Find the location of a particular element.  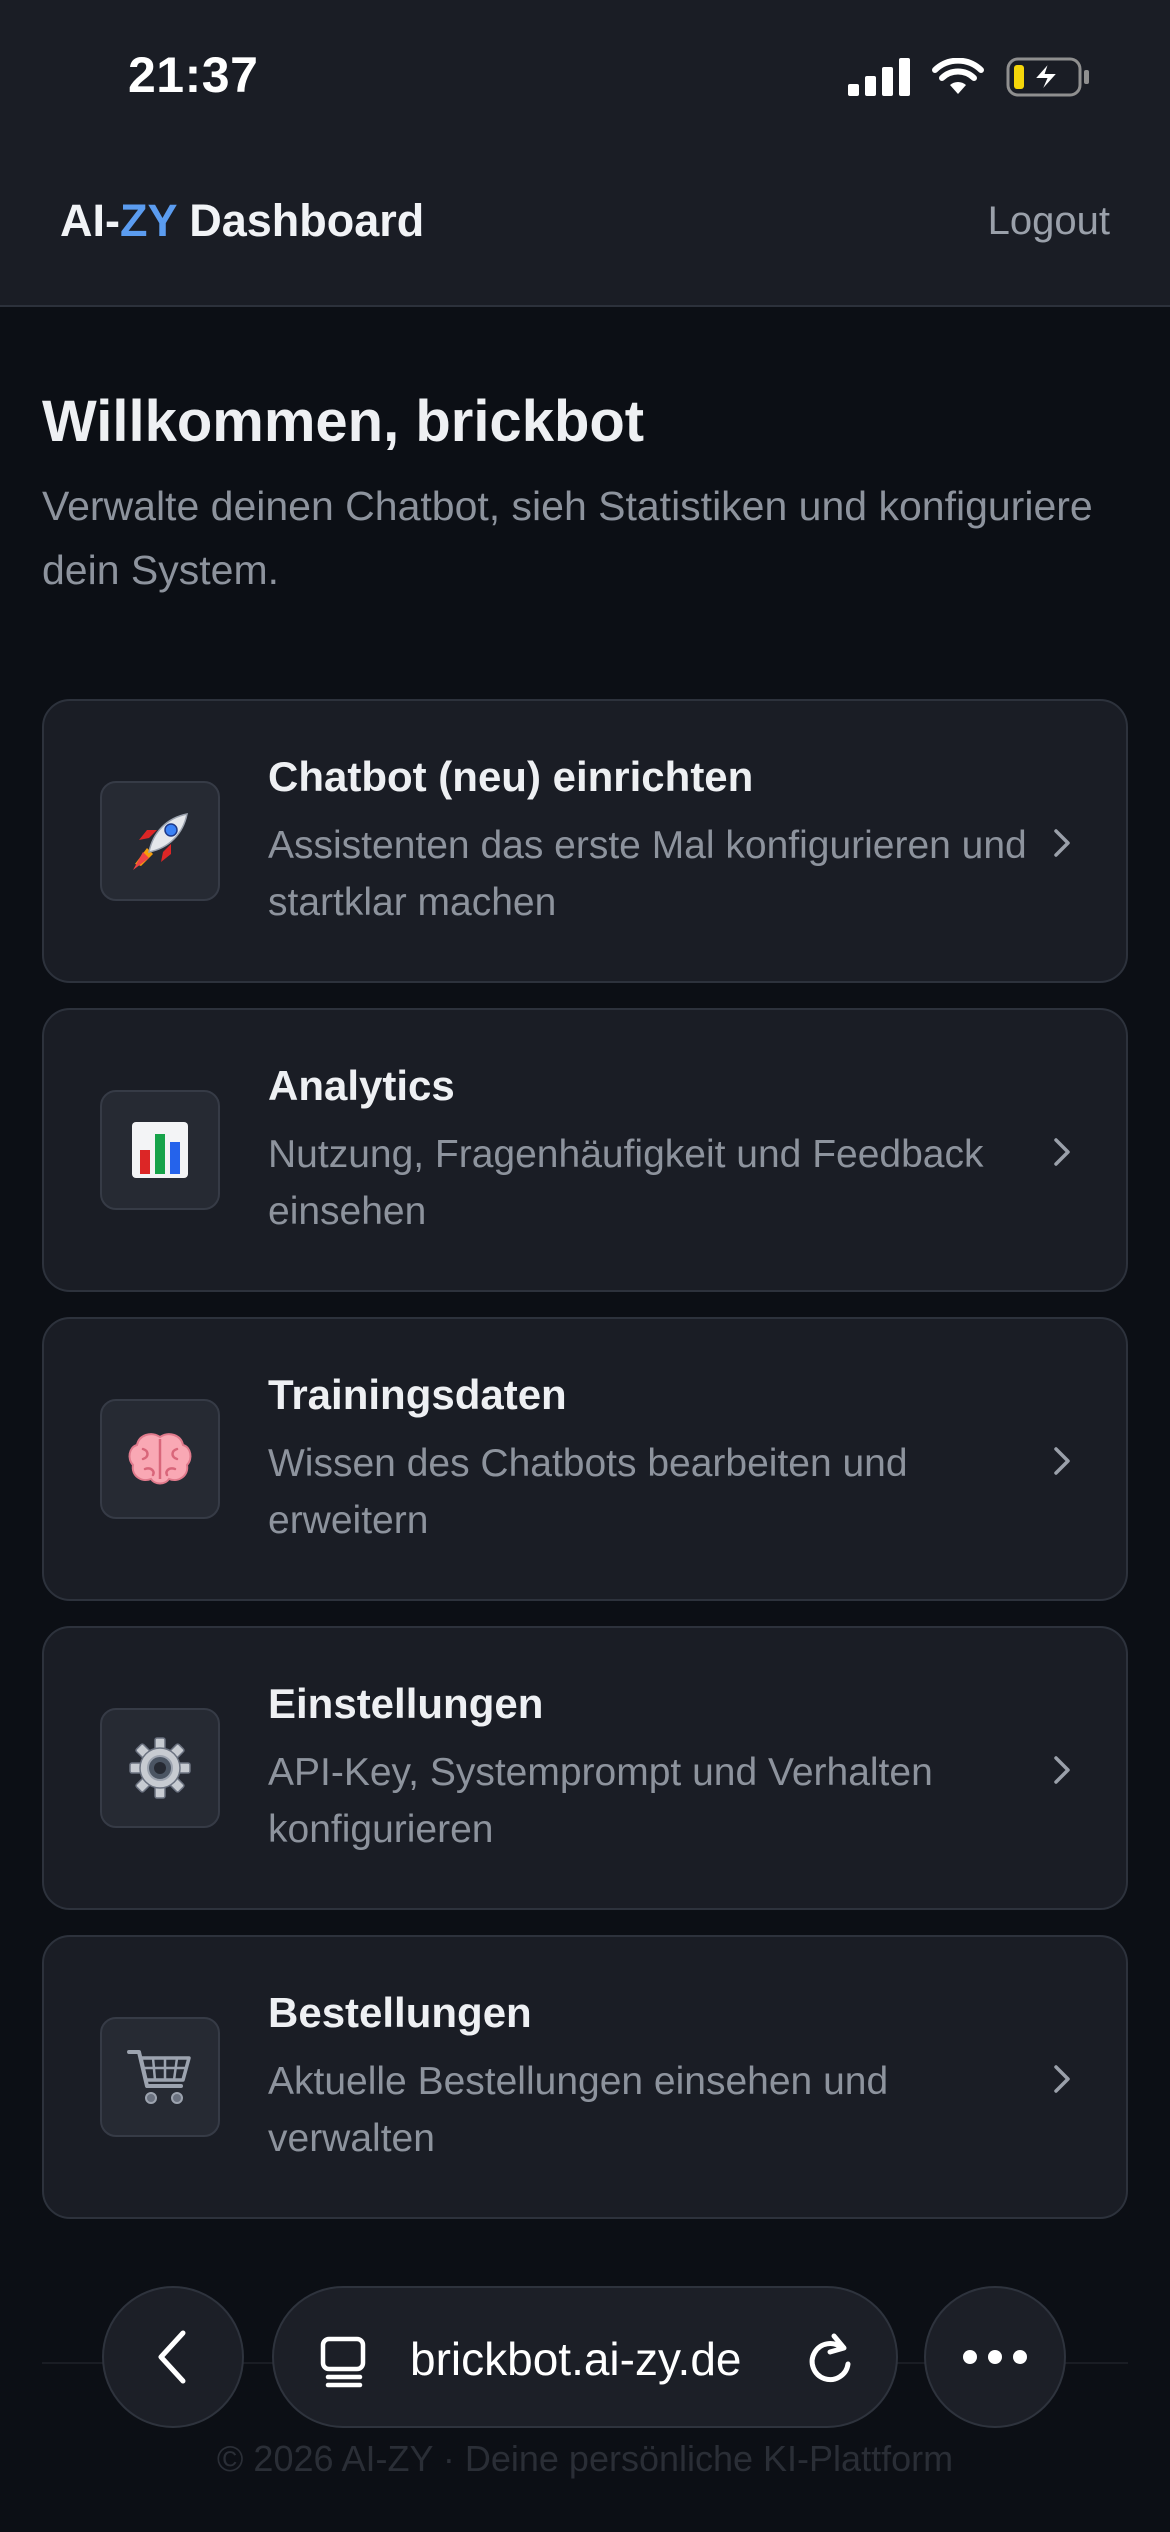

browser-back-button is located at coordinates (173, 2357).